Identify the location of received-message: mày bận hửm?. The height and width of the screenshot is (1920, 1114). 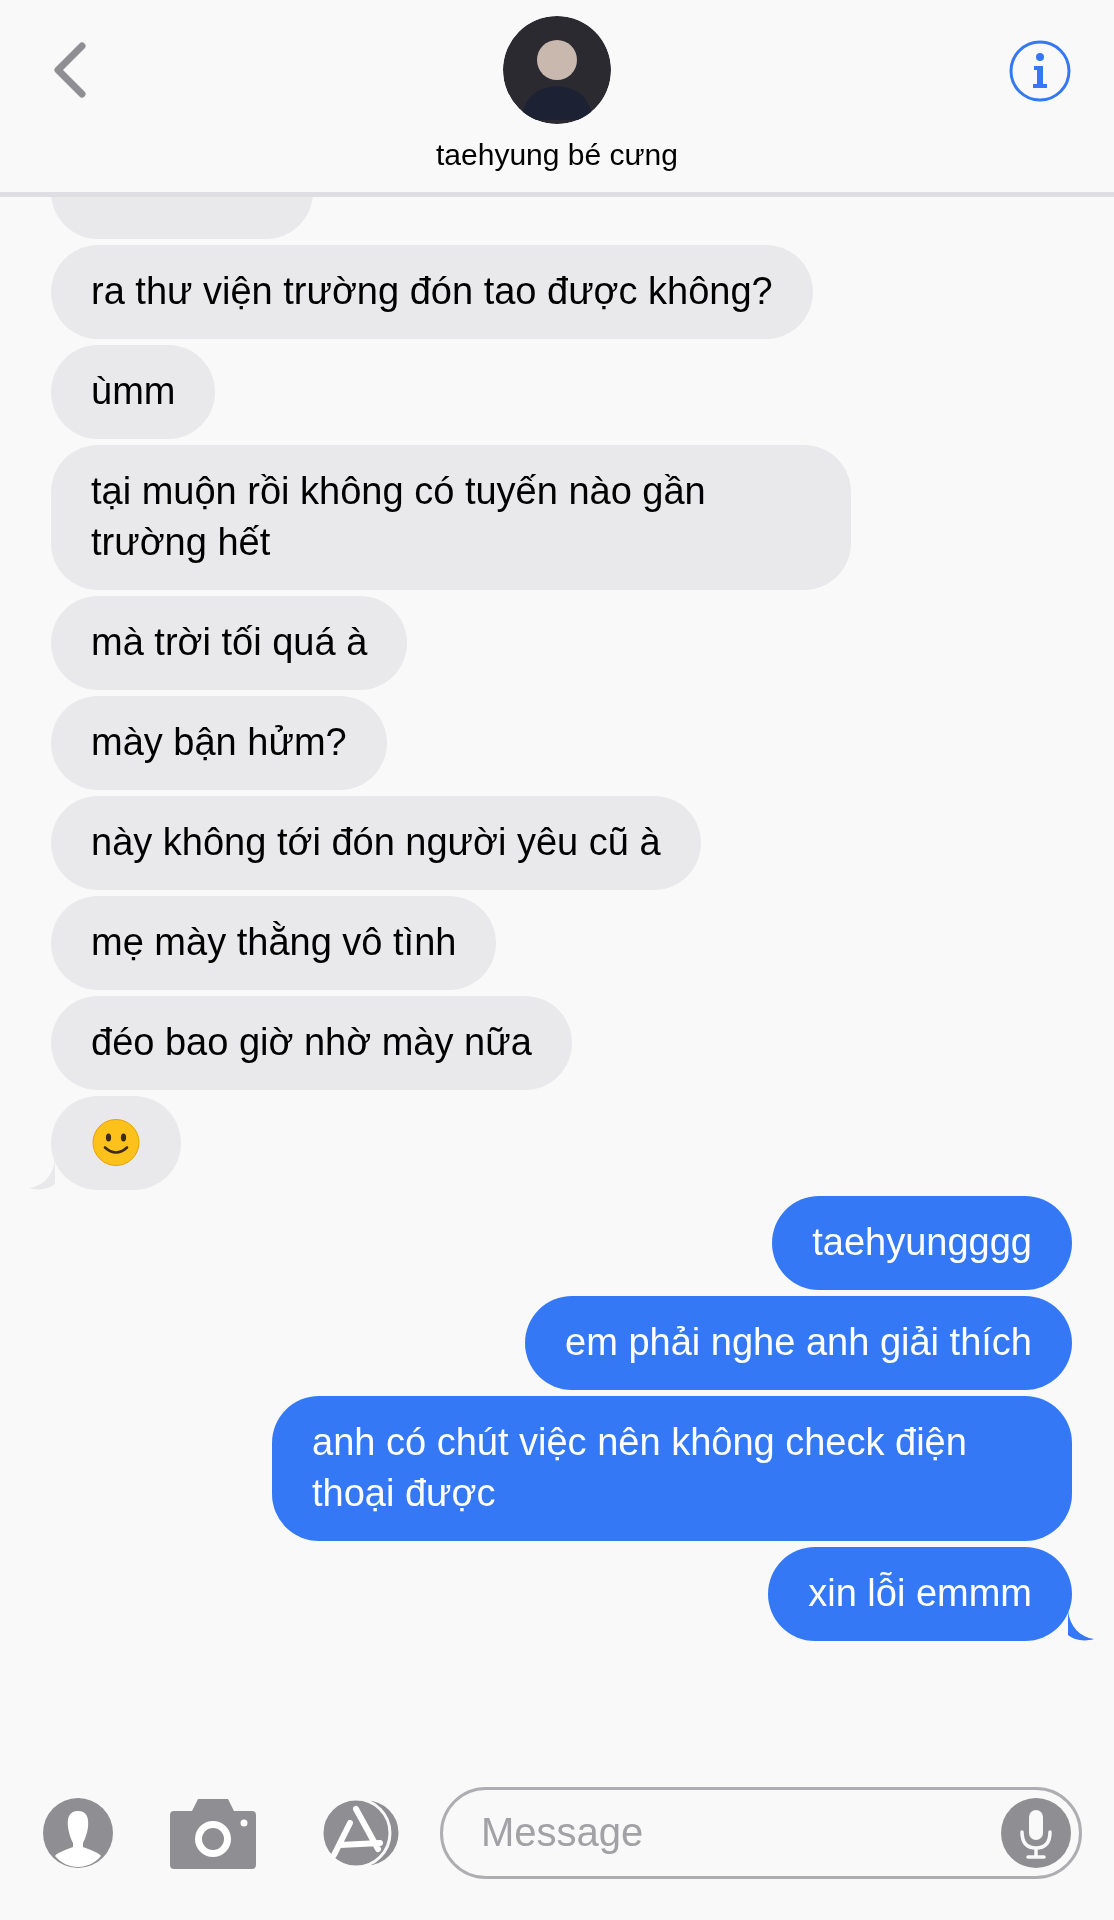
(219, 743).